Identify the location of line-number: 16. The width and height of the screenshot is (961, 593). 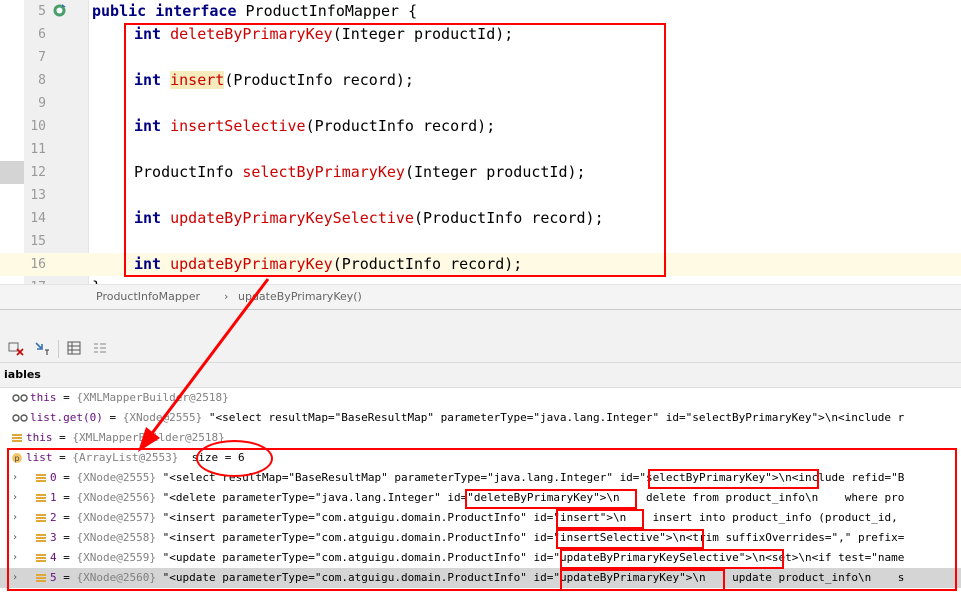
(38, 264).